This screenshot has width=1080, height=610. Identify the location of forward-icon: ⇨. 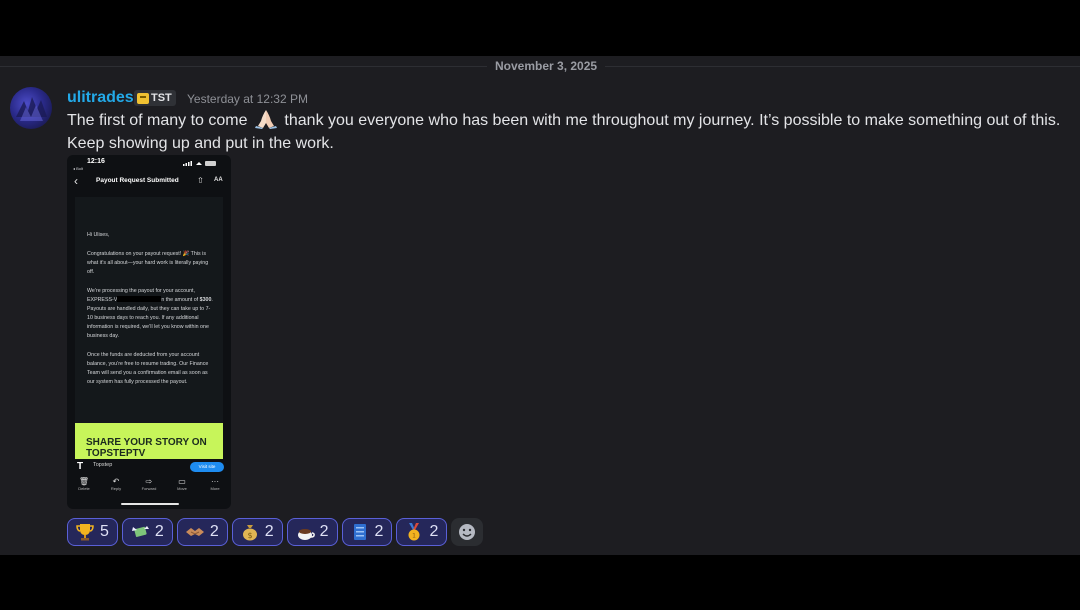
(149, 481).